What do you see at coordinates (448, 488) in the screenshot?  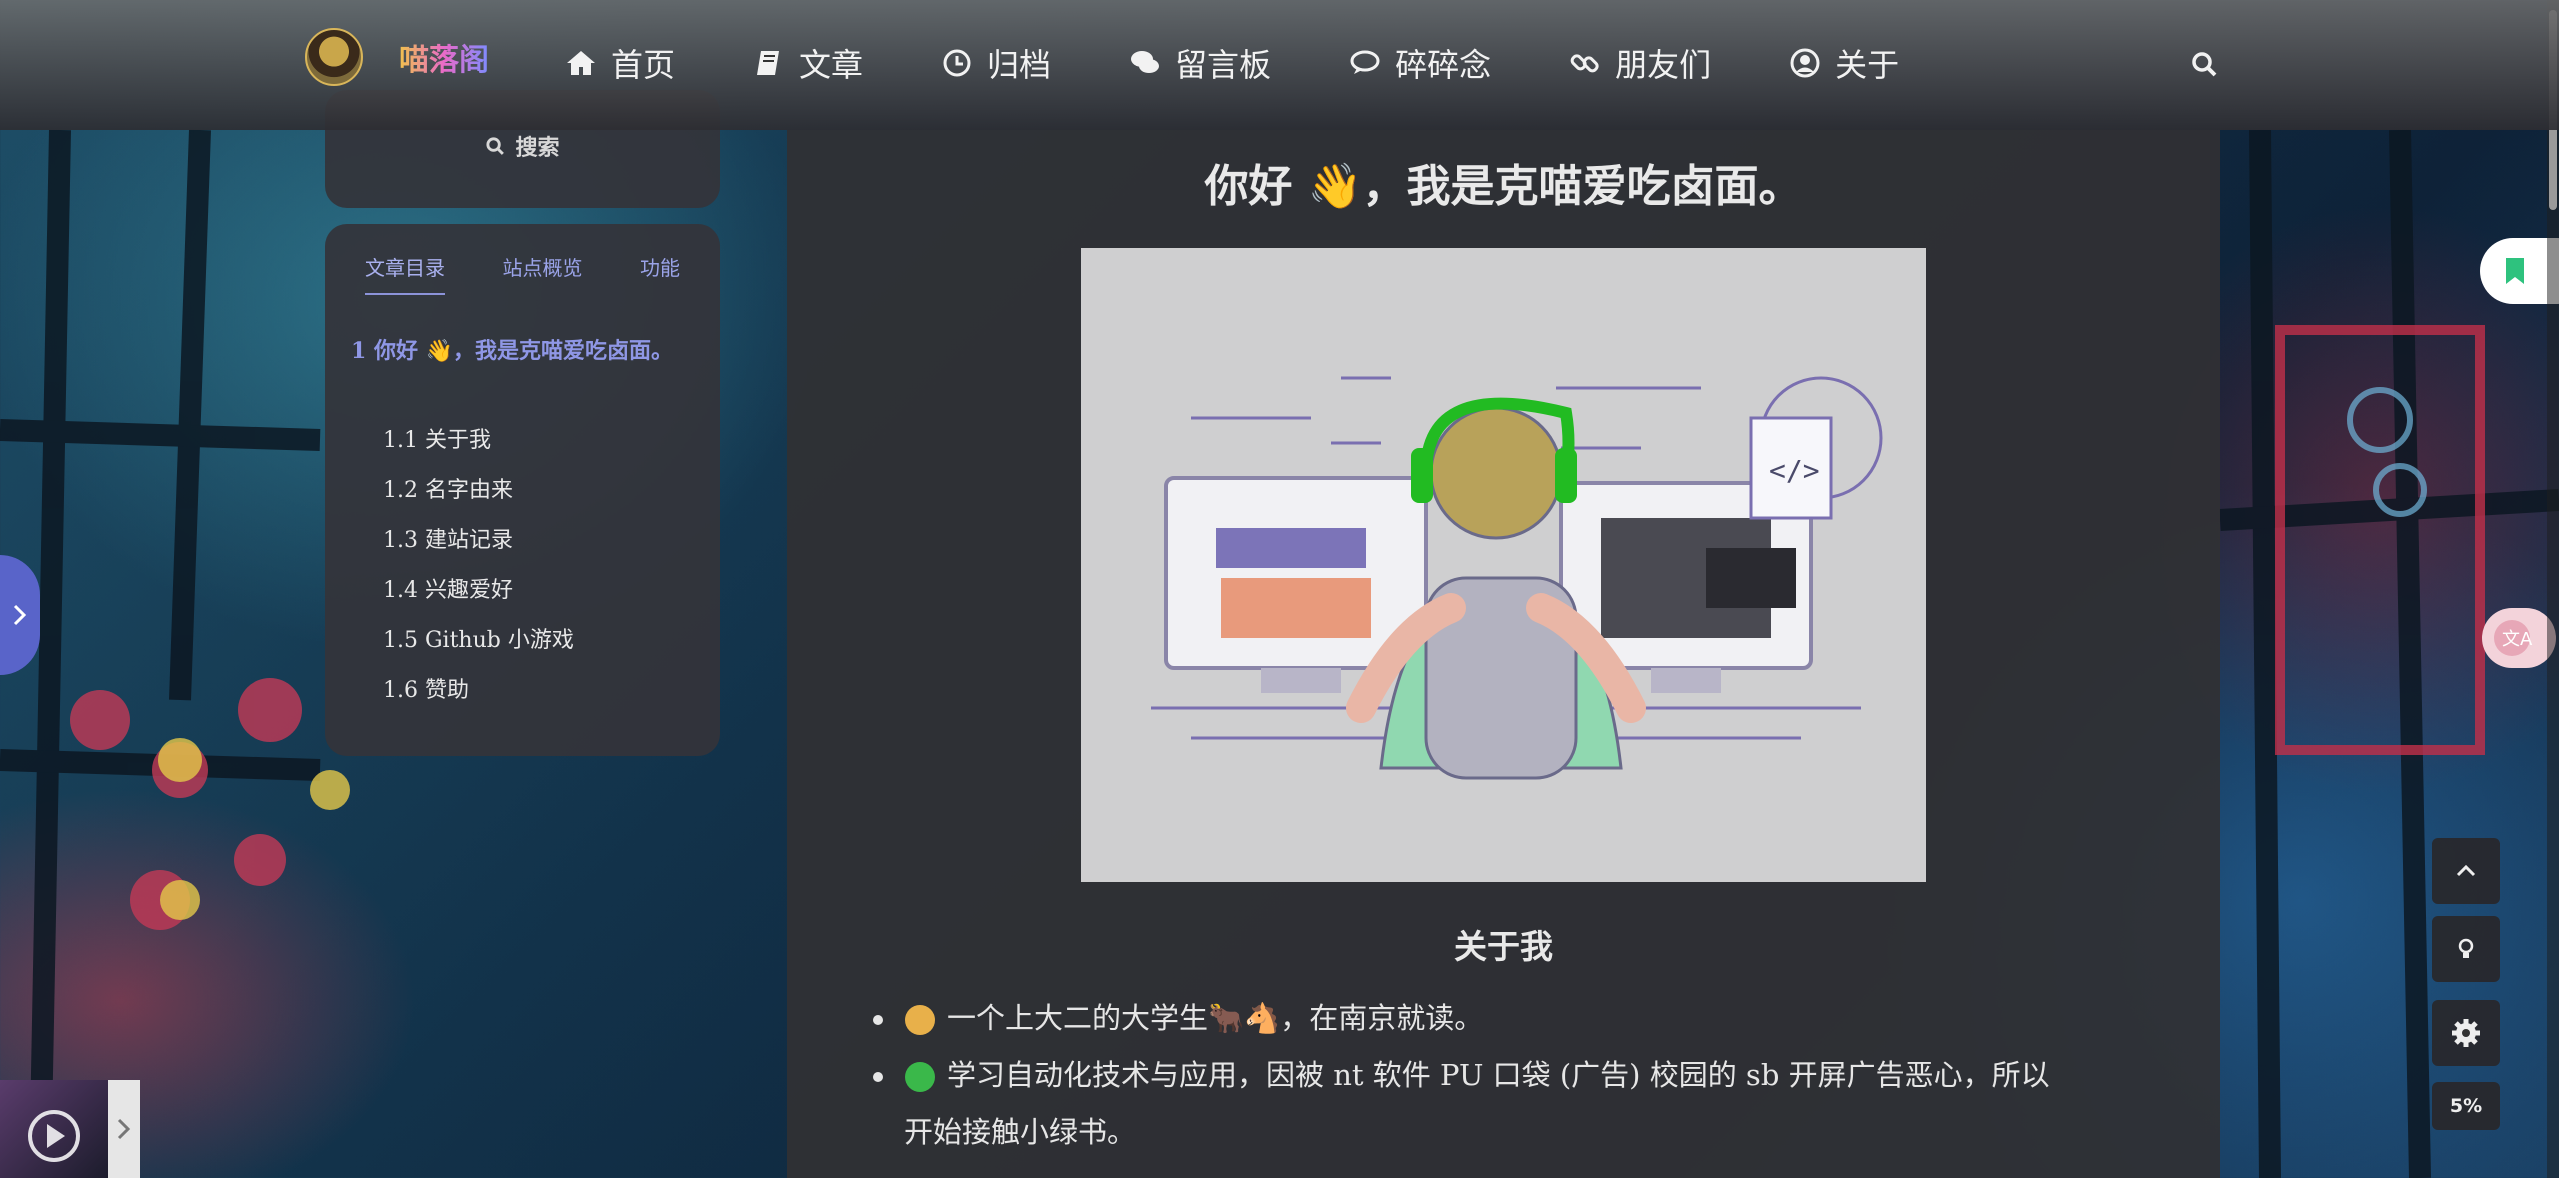 I see `toc-item: 1.2 名字由来` at bounding box center [448, 488].